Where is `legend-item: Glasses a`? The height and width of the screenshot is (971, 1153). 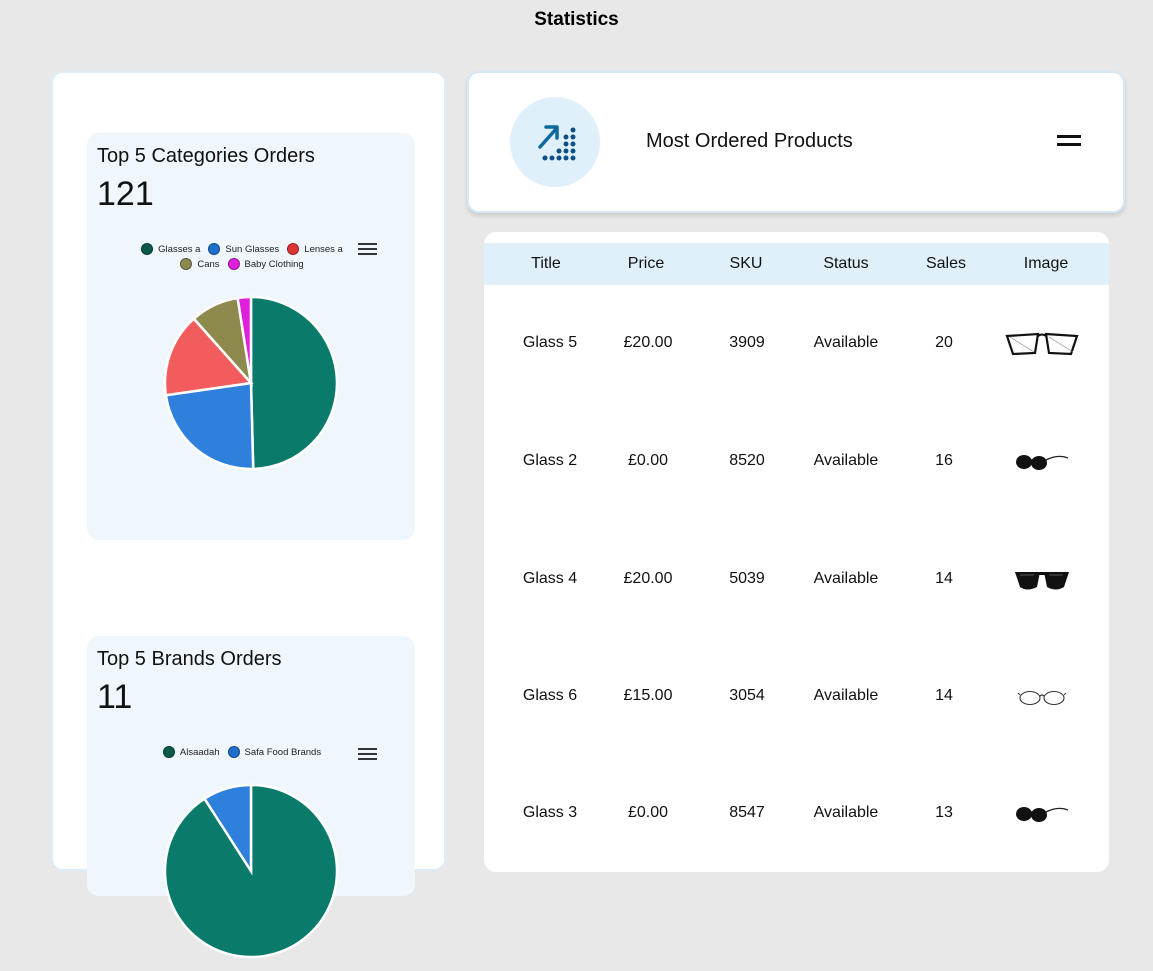 legend-item: Glasses a is located at coordinates (170, 249).